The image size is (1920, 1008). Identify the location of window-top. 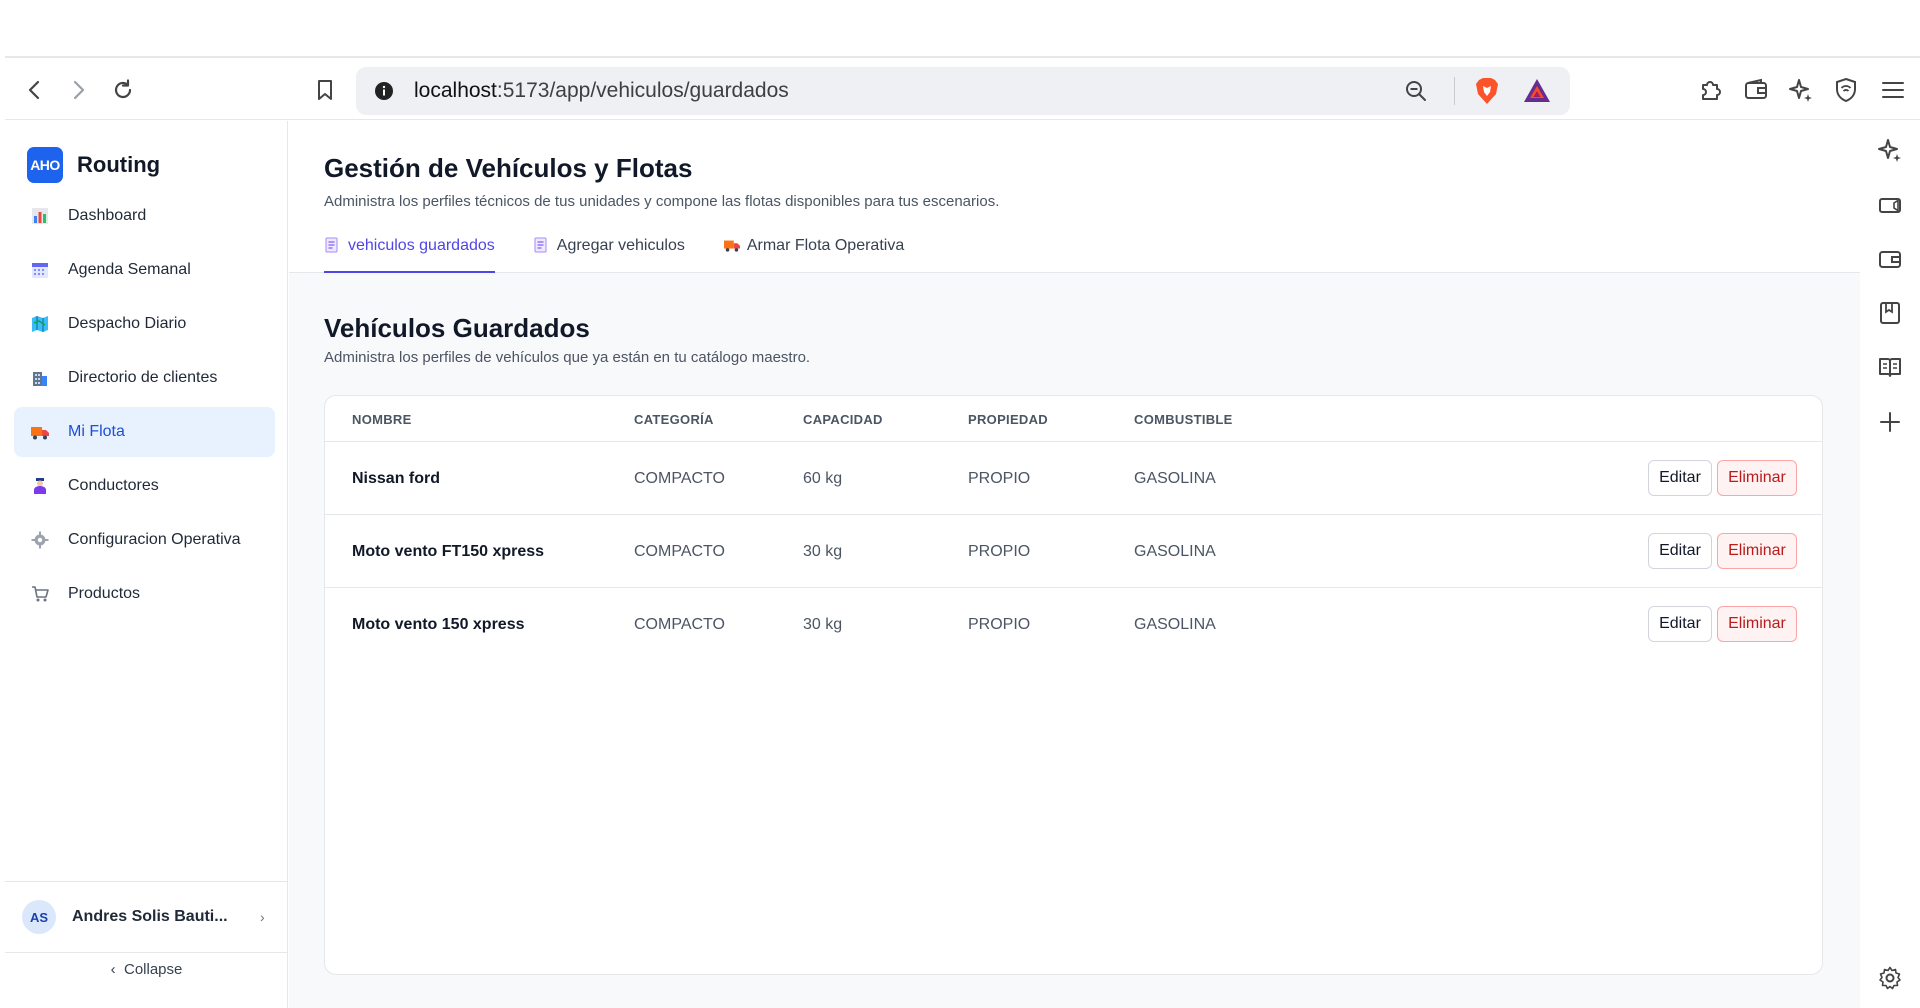
(960, 28).